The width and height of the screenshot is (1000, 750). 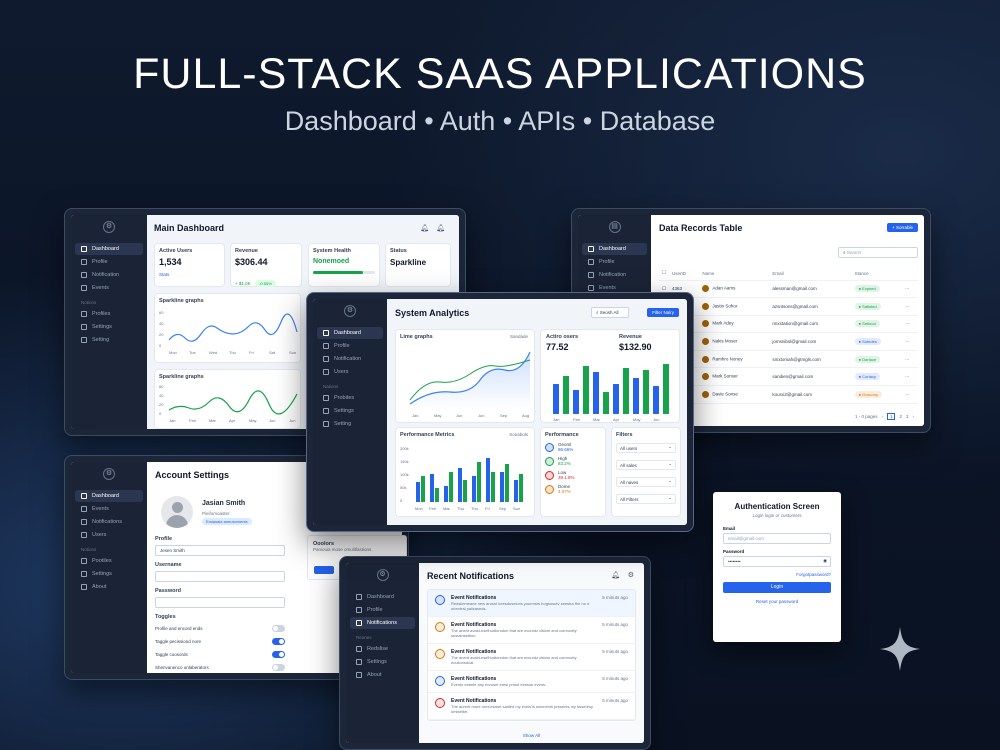 What do you see at coordinates (220, 550) in the screenshot?
I see `profile-field: Jesen Smith` at bounding box center [220, 550].